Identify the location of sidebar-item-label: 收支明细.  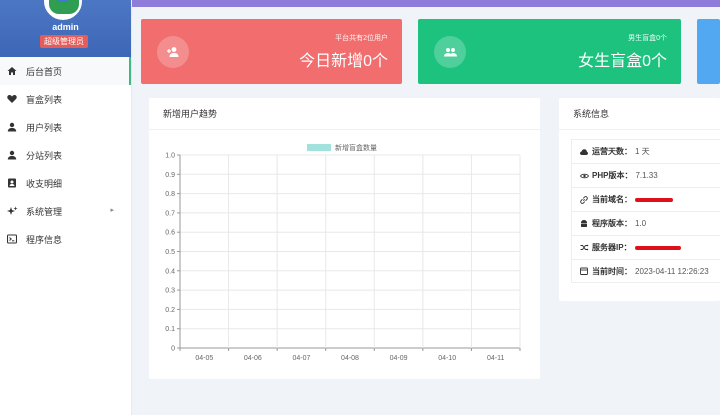
(44, 183).